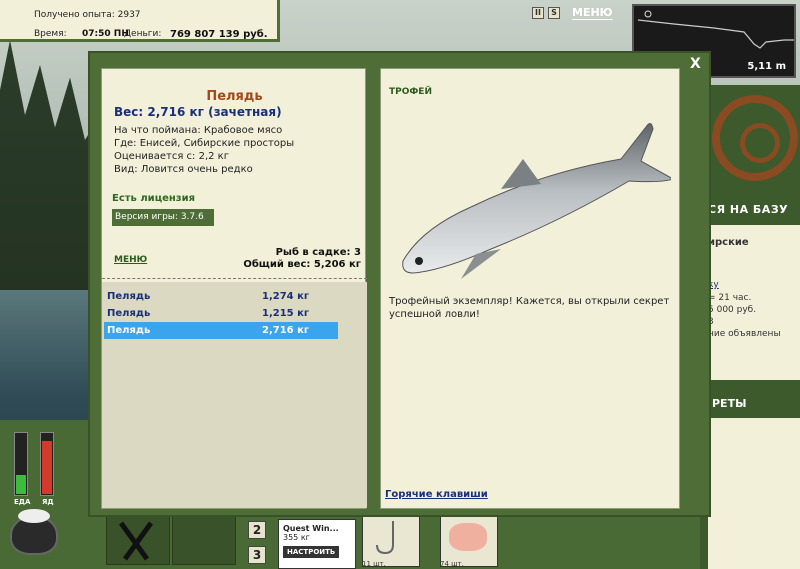 The image size is (800, 569). I want to click on crab-meat-icon, so click(468, 537).